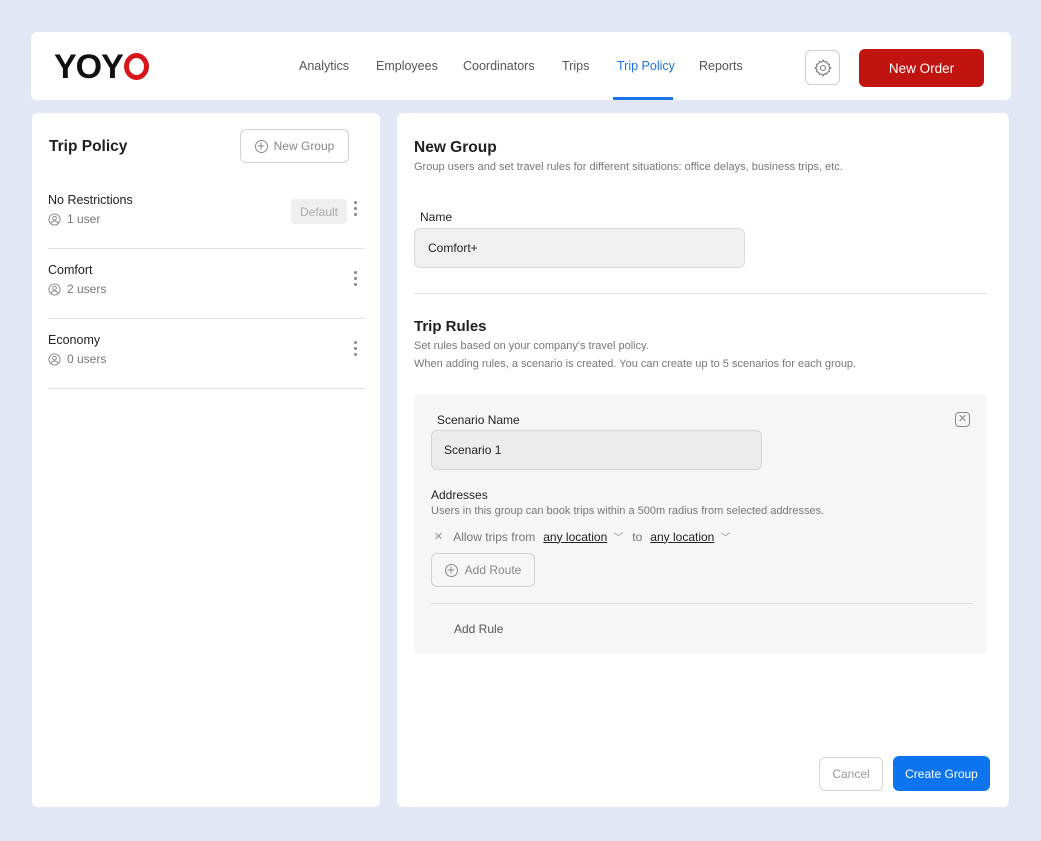 This screenshot has height=841, width=1041. What do you see at coordinates (646, 66) in the screenshot?
I see `nav-trip-policy: Trip Policy` at bounding box center [646, 66].